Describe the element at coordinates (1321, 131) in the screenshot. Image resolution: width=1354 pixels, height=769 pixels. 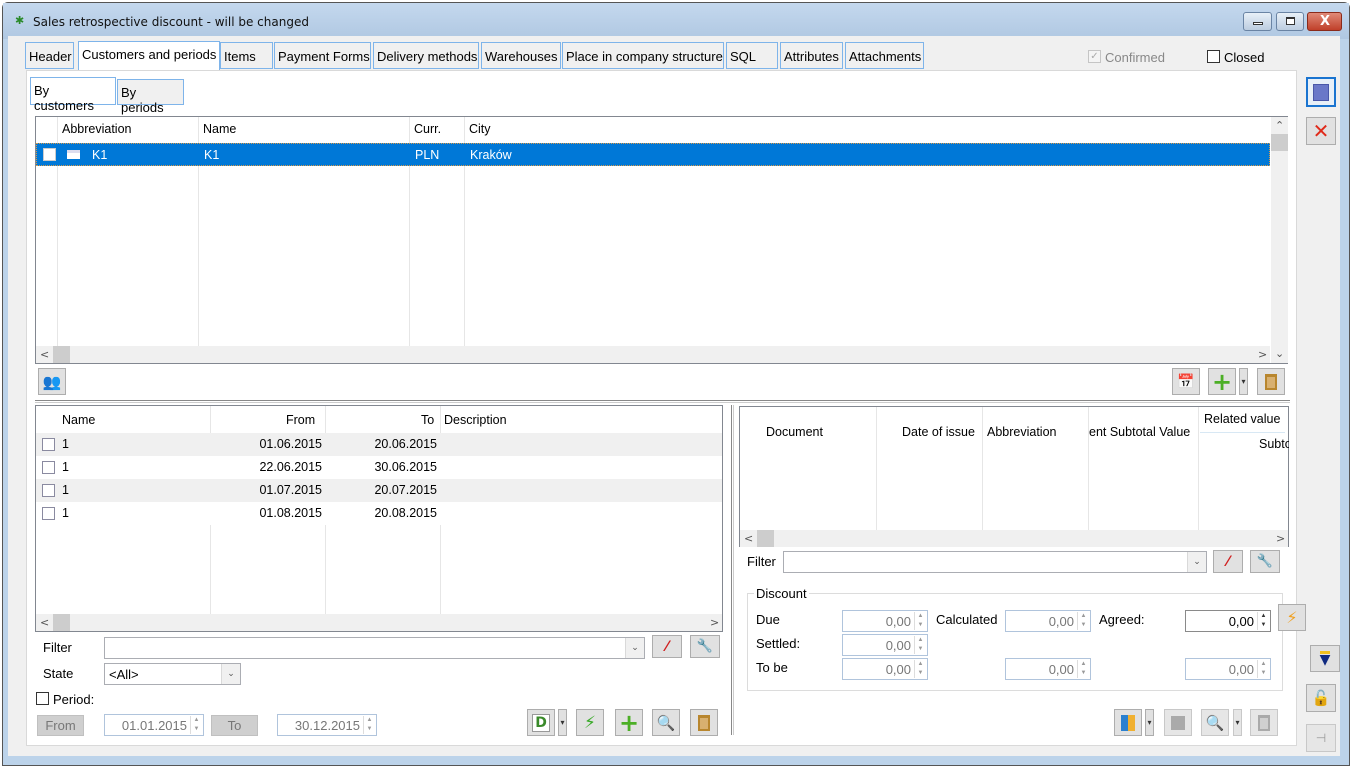
I see `cancel-button: ✕` at that location.